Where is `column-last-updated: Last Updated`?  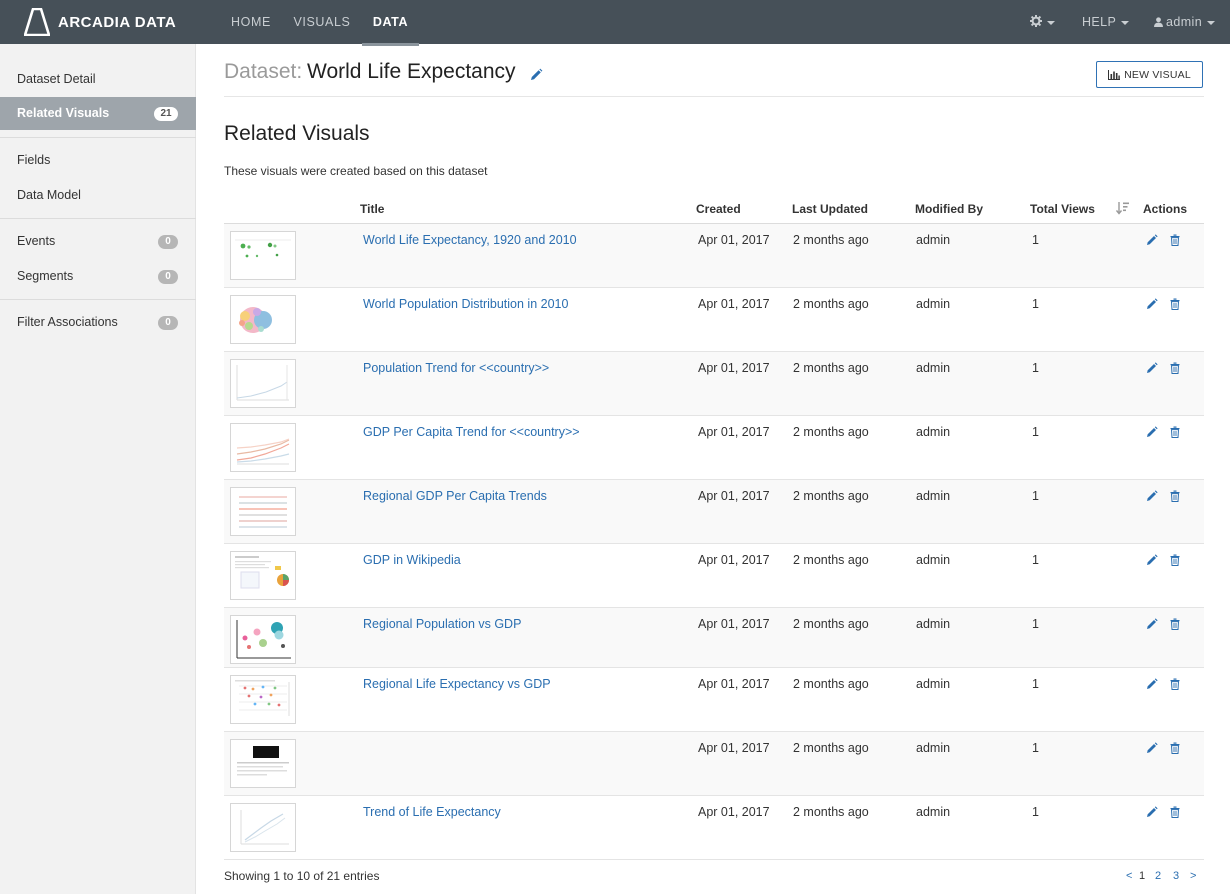 column-last-updated: Last Updated is located at coordinates (830, 209).